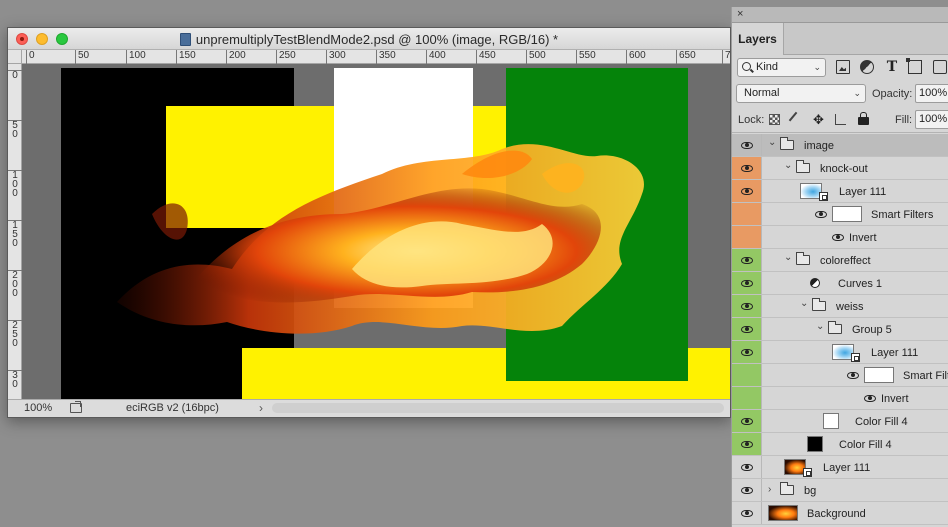 The height and width of the screenshot is (527, 948). What do you see at coordinates (840, 145) in the screenshot?
I see `layer-row-image: ⌄ image` at bounding box center [840, 145].